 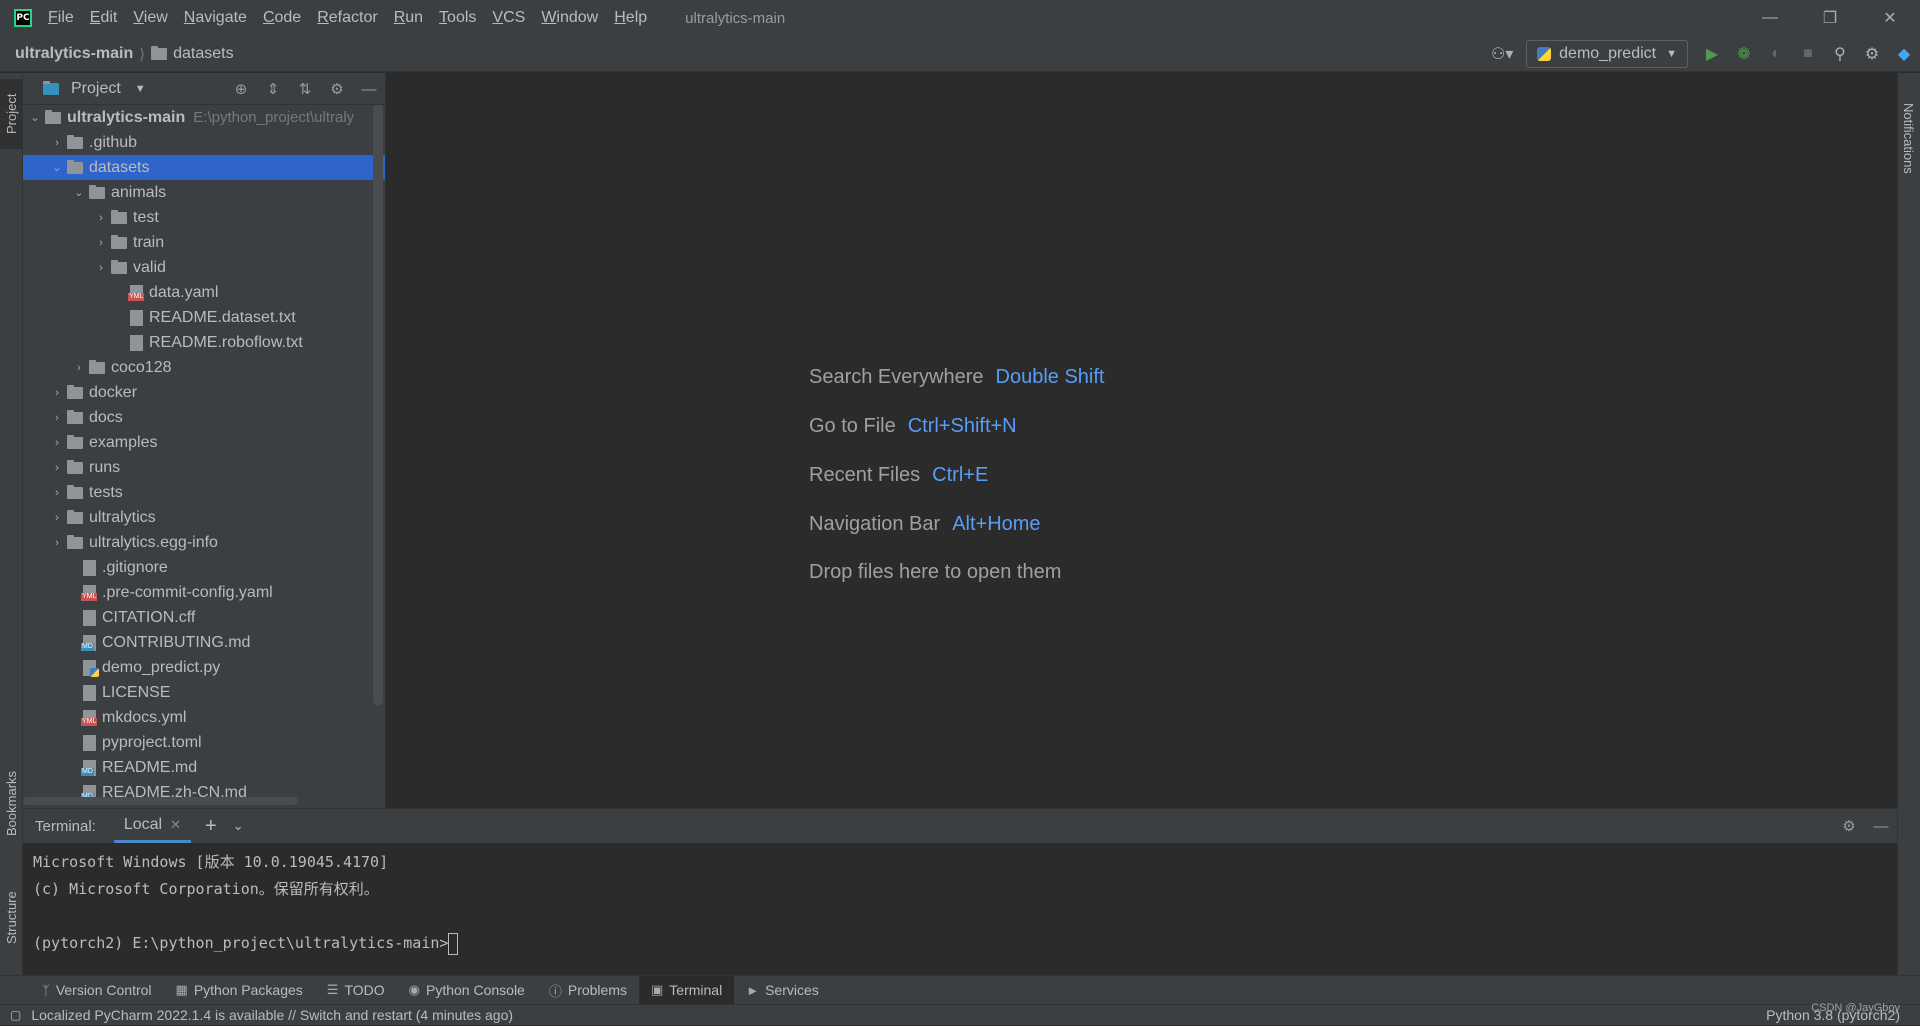 I want to click on menu-code: Code, so click(x=282, y=18).